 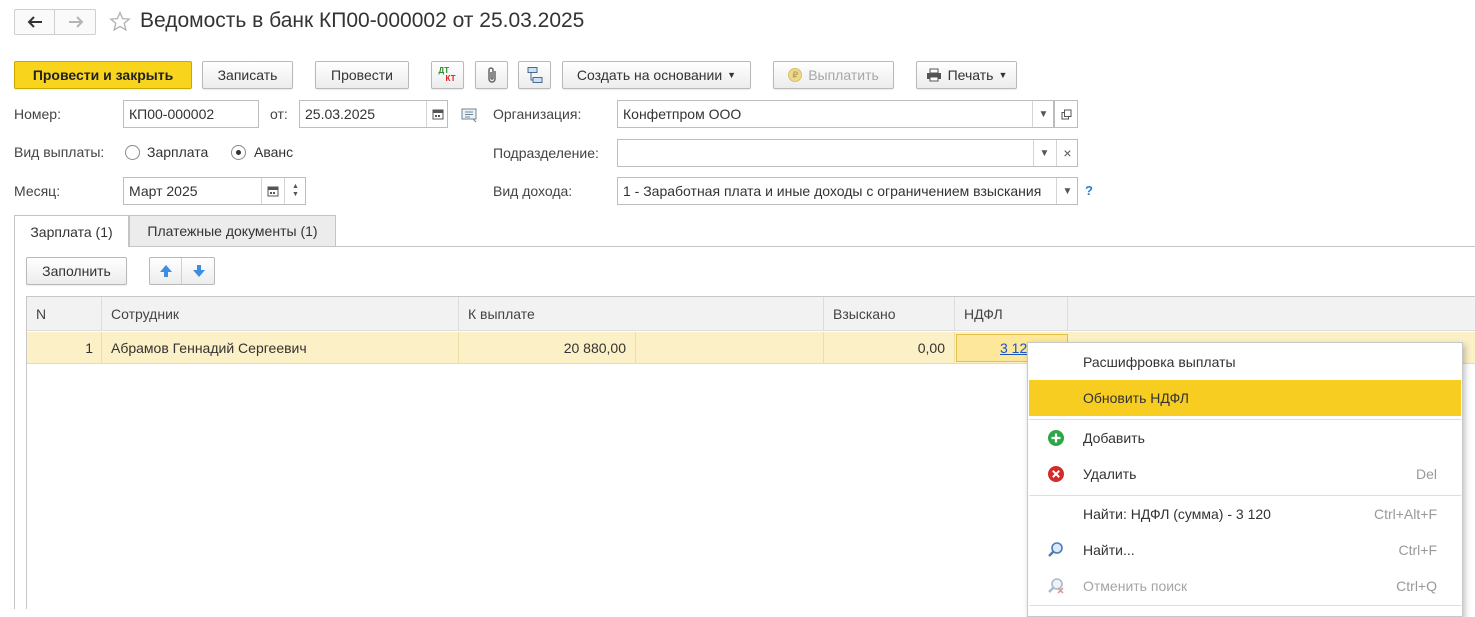 I want to click on number-field: КП00-000002, so click(x=191, y=114).